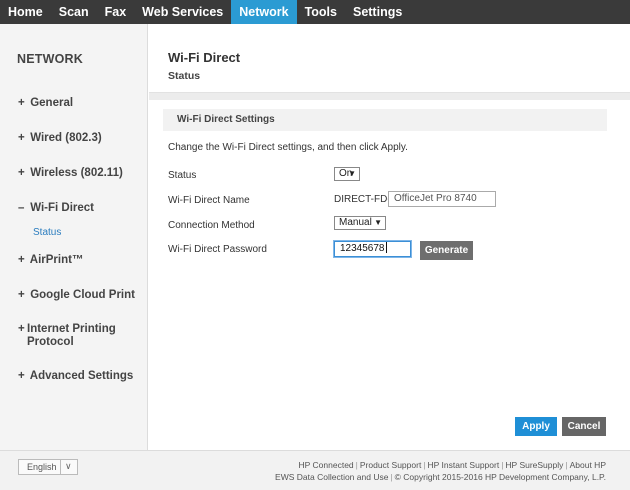 The image size is (630, 490). What do you see at coordinates (74, 12) in the screenshot?
I see `tab-scan: Scan` at bounding box center [74, 12].